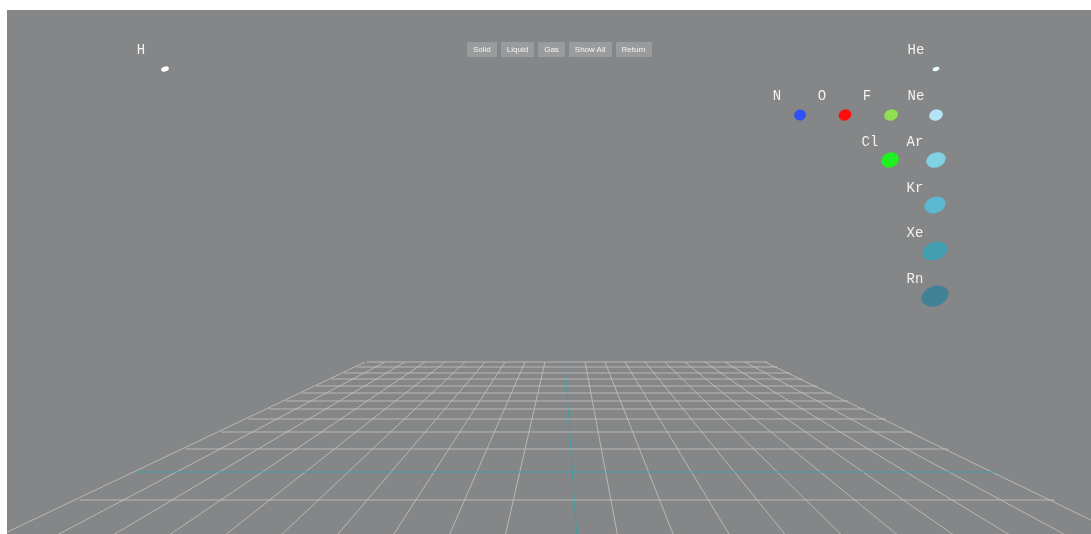 This screenshot has width=1091, height=534. What do you see at coordinates (915, 233) in the screenshot?
I see `element-symbol: Xe` at bounding box center [915, 233].